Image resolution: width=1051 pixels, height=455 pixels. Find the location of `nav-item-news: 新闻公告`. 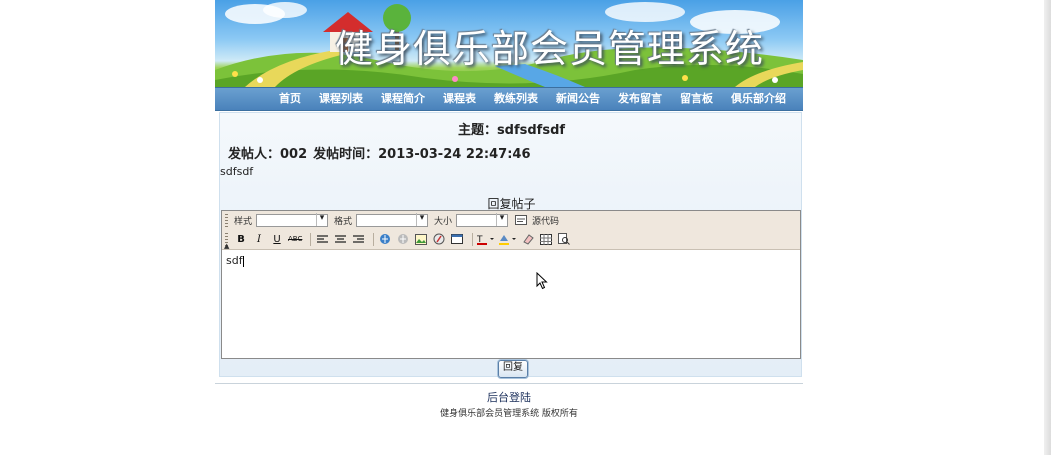

nav-item-news: 新闻公告 is located at coordinates (578, 99).